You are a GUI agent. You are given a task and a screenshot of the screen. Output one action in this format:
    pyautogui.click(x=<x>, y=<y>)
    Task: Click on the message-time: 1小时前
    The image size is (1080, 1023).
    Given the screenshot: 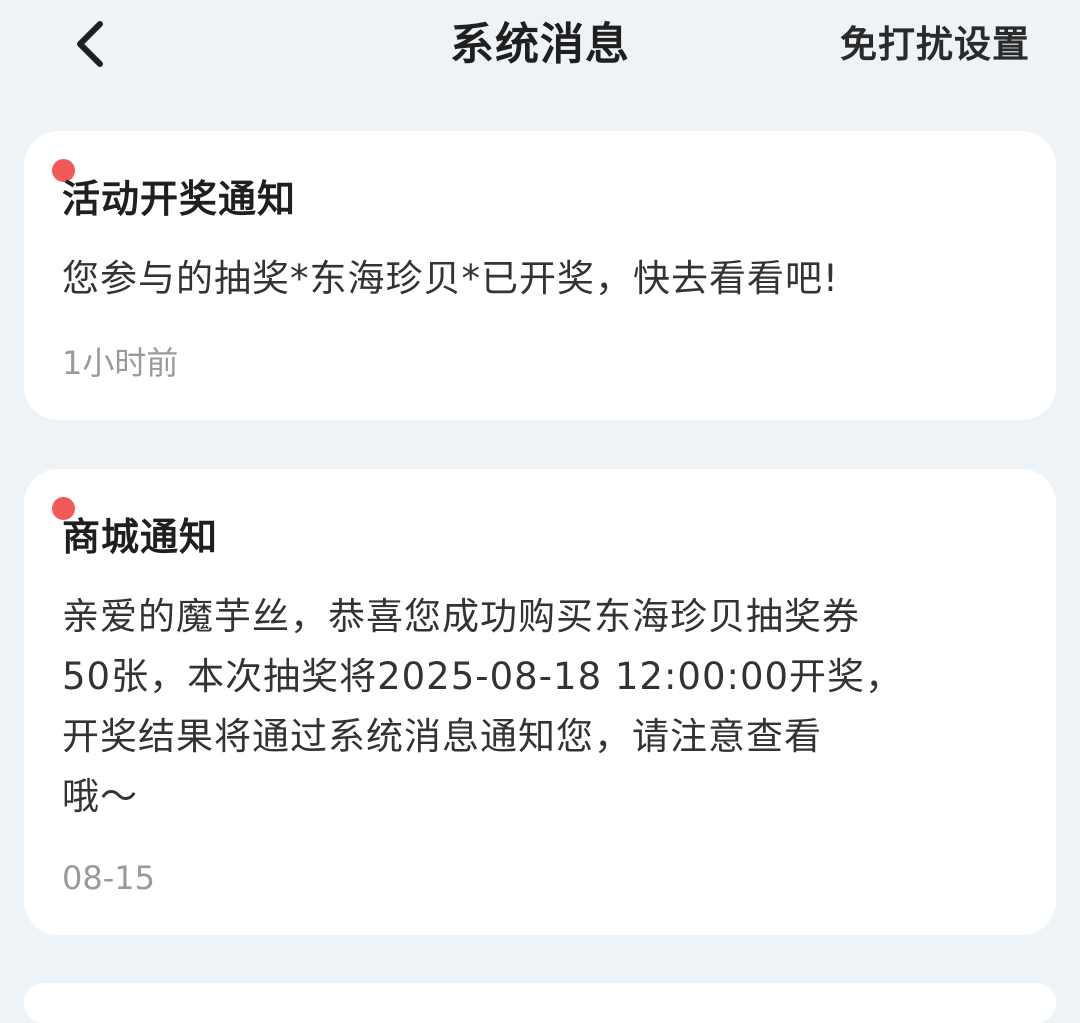 What is the action you would take?
    pyautogui.click(x=120, y=363)
    